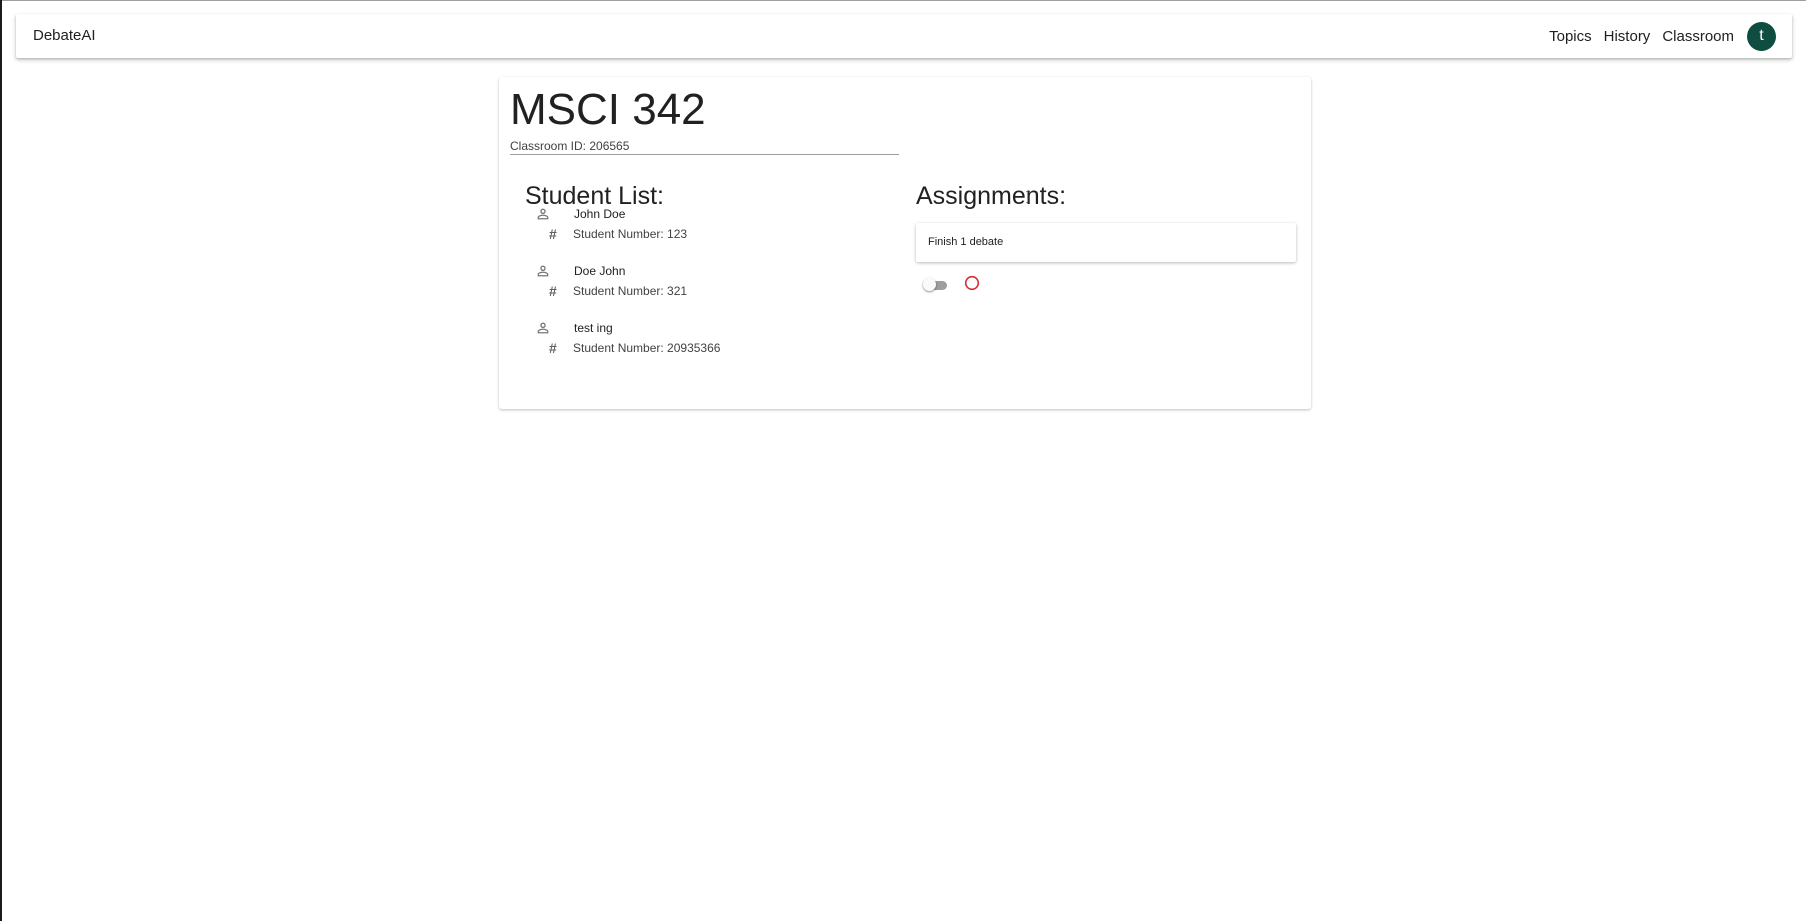  Describe the element at coordinates (991, 196) in the screenshot. I see `assignments-heading: Assignments:` at that location.